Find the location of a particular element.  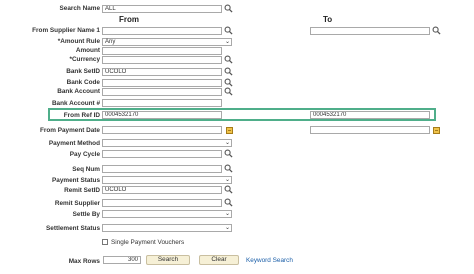

remit-supplier-label: Remit Supplier is located at coordinates (77, 203).